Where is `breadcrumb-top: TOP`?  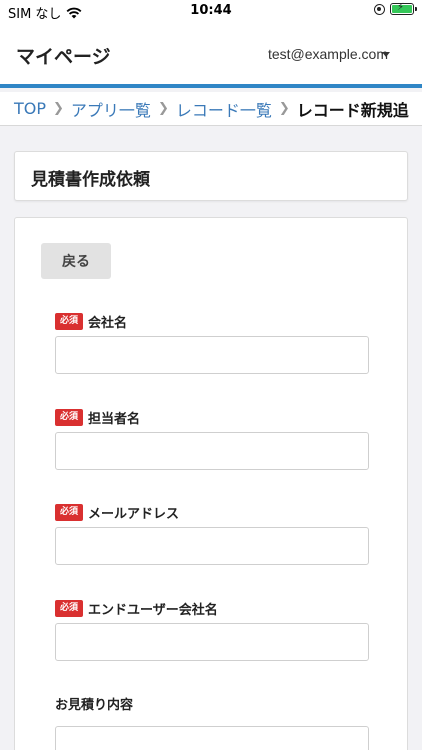 breadcrumb-top: TOP is located at coordinates (30, 108).